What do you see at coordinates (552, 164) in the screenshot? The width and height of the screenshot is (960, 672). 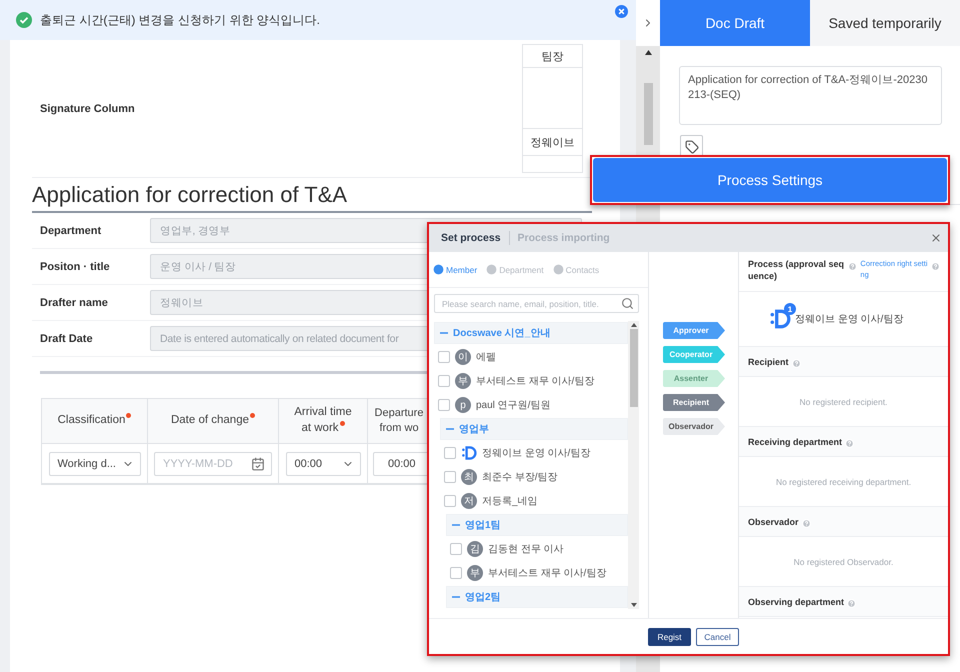 I see `signature-date` at bounding box center [552, 164].